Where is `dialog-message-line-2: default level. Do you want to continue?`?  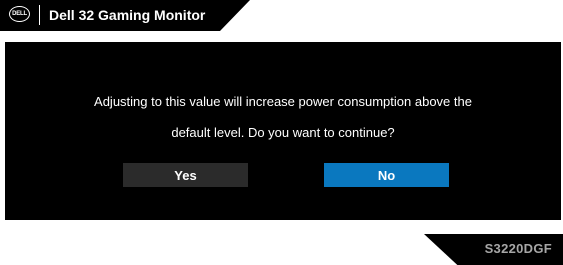
dialog-message-line-2: default level. Do you want to continue? is located at coordinates (283, 132).